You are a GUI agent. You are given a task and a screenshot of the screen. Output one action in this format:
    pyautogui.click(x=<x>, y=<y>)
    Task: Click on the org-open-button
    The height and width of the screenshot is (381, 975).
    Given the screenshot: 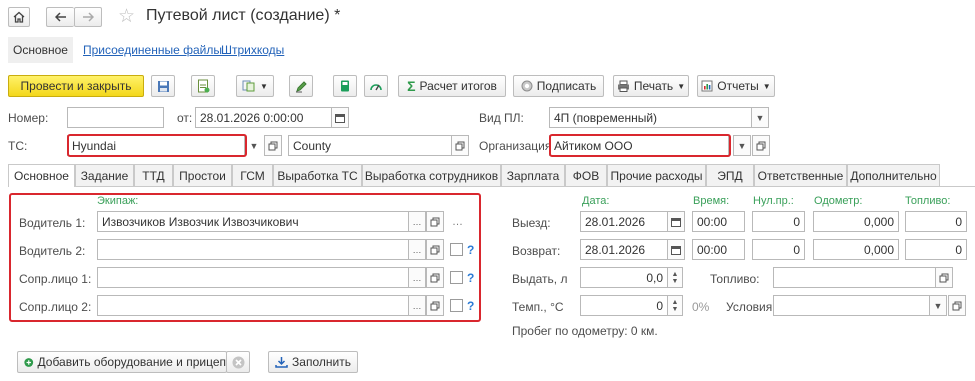 What is the action you would take?
    pyautogui.click(x=761, y=145)
    